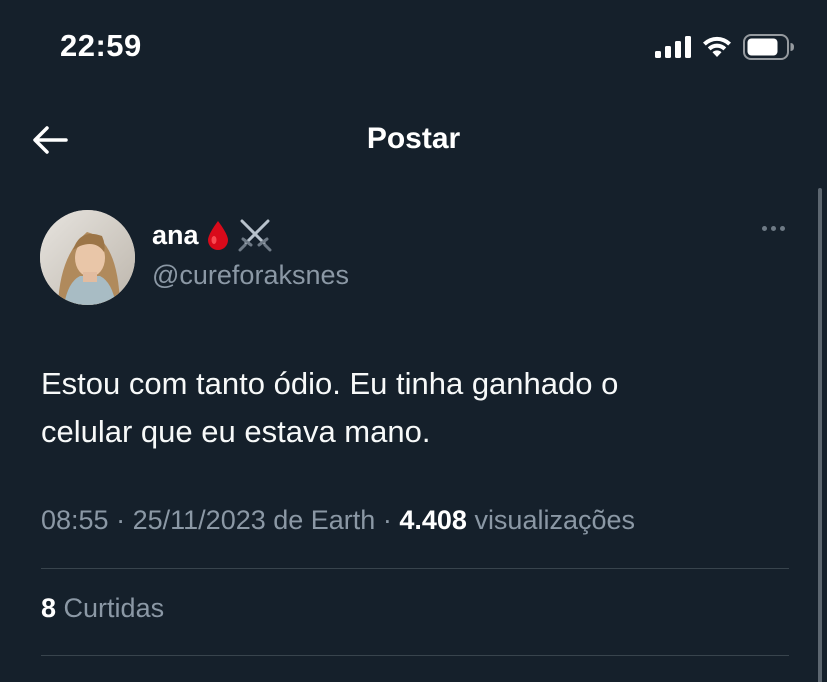  Describe the element at coordinates (175, 235) in the screenshot. I see `author-name: ana` at that location.